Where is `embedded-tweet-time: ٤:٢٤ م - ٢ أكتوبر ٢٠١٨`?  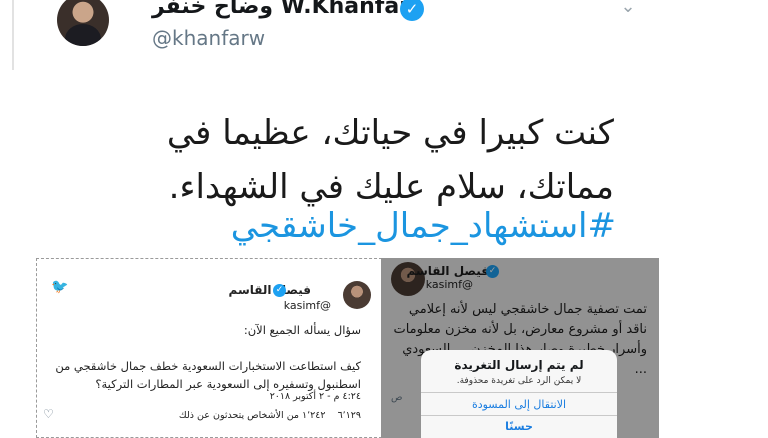 embedded-tweet-time: ٤:٢٤ م - ٢ أكتوبر ٢٠١٨ is located at coordinates (315, 396).